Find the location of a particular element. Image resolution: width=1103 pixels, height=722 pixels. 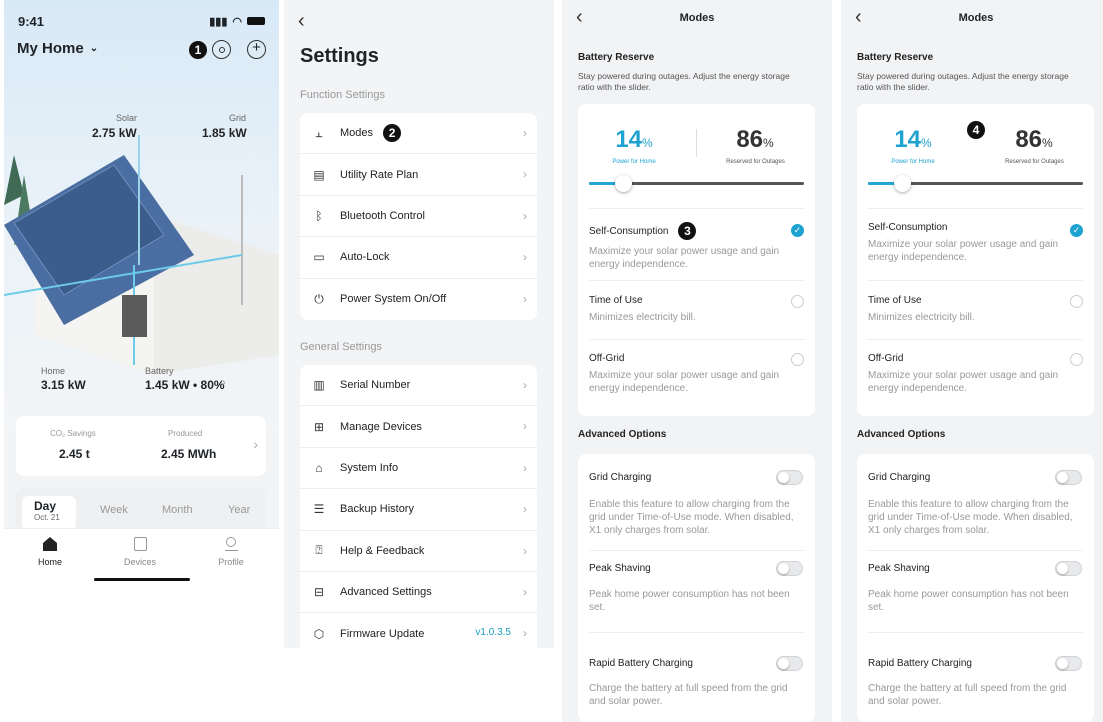

signal-icon: ▮▮▮ is located at coordinates (218, 21).